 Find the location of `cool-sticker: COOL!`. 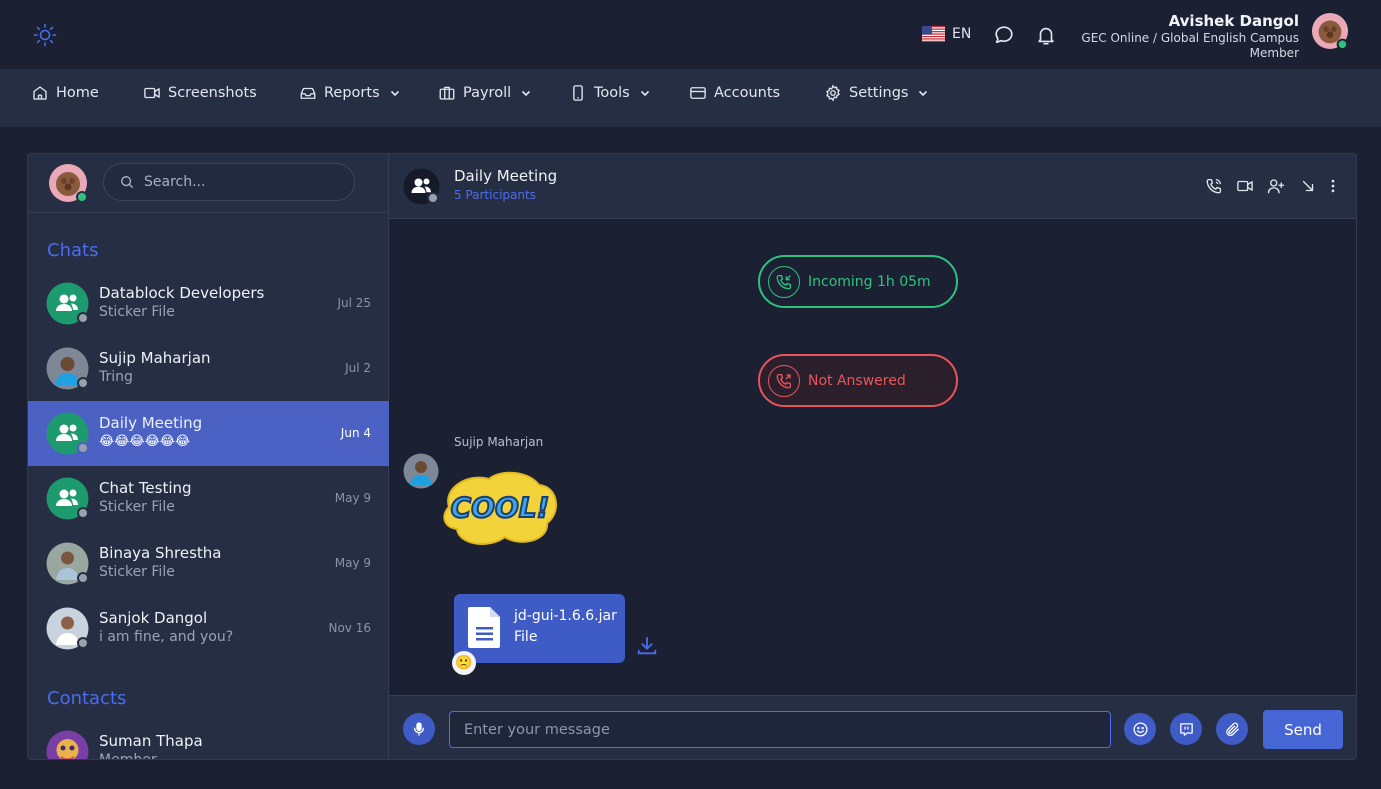

cool-sticker: COOL! is located at coordinates (500, 508).